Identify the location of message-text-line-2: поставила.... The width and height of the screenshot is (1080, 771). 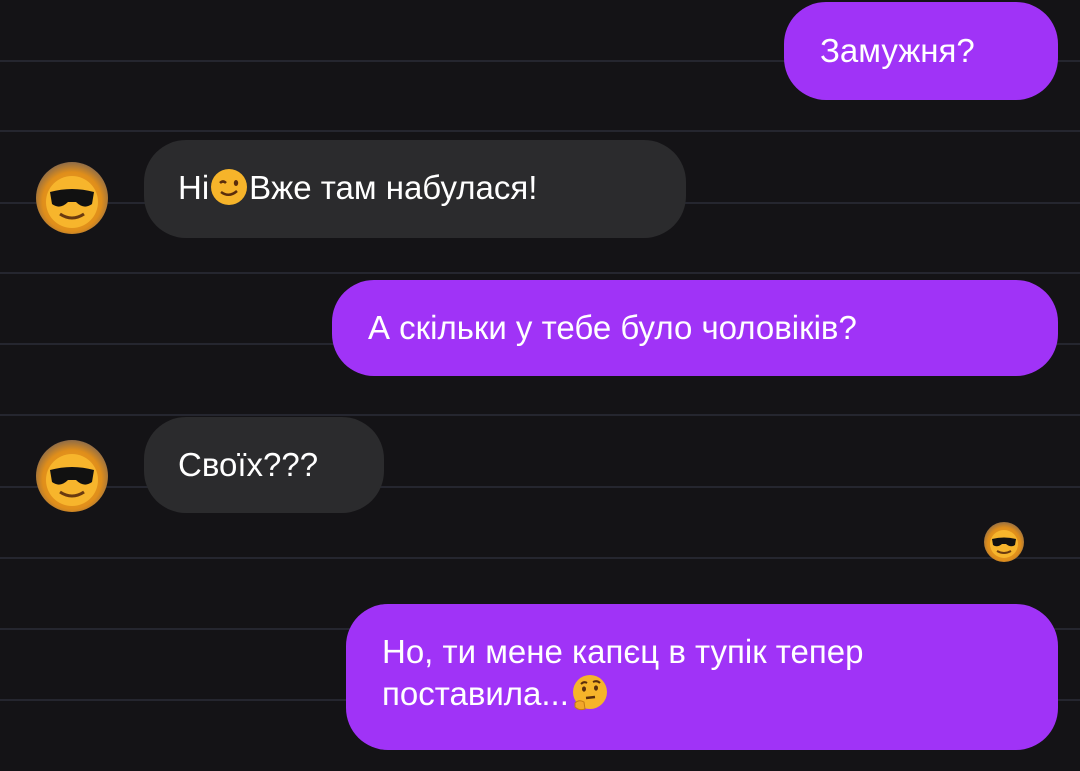
(720, 694).